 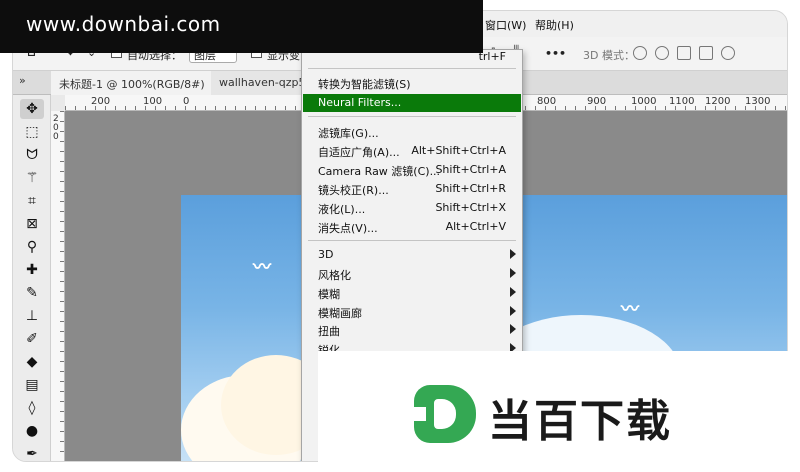 I want to click on menu-item-3d: 3D, so click(x=412, y=255).